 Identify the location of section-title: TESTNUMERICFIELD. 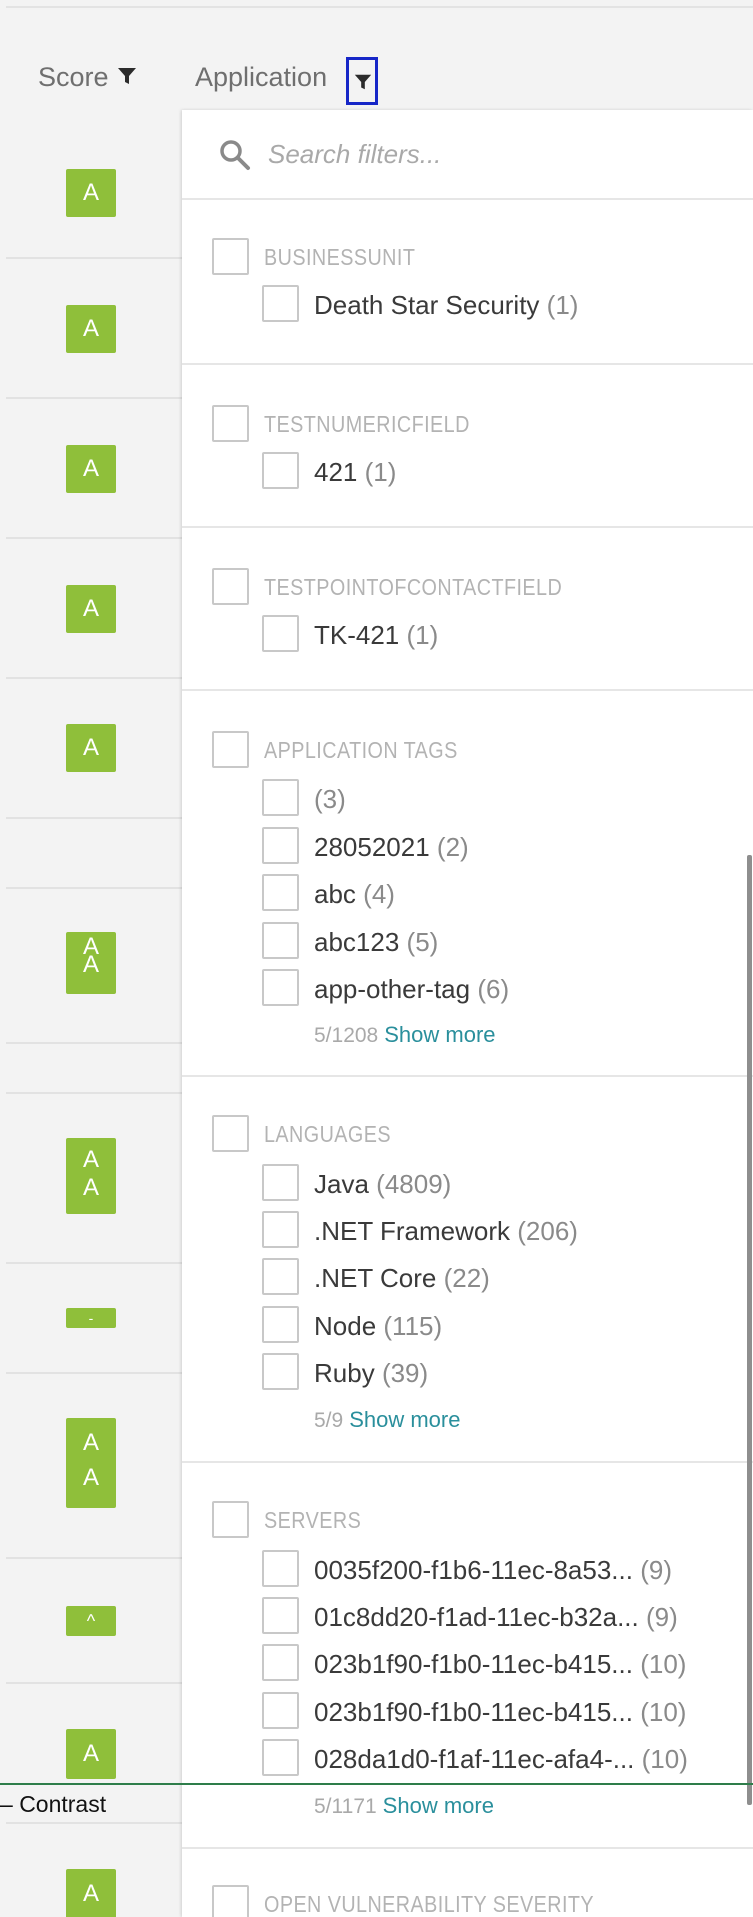
(367, 424).